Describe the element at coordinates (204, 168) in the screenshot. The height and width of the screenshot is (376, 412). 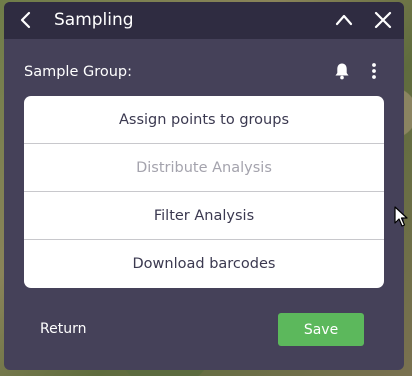
I see `menu-item-distribute-analysis: Distribute Analysis` at that location.